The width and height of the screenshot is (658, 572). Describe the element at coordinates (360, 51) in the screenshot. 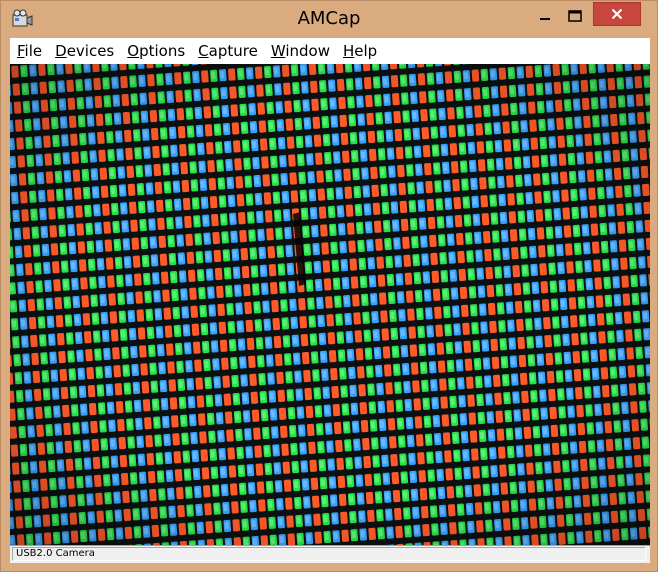

I see `menu-help: Help` at that location.